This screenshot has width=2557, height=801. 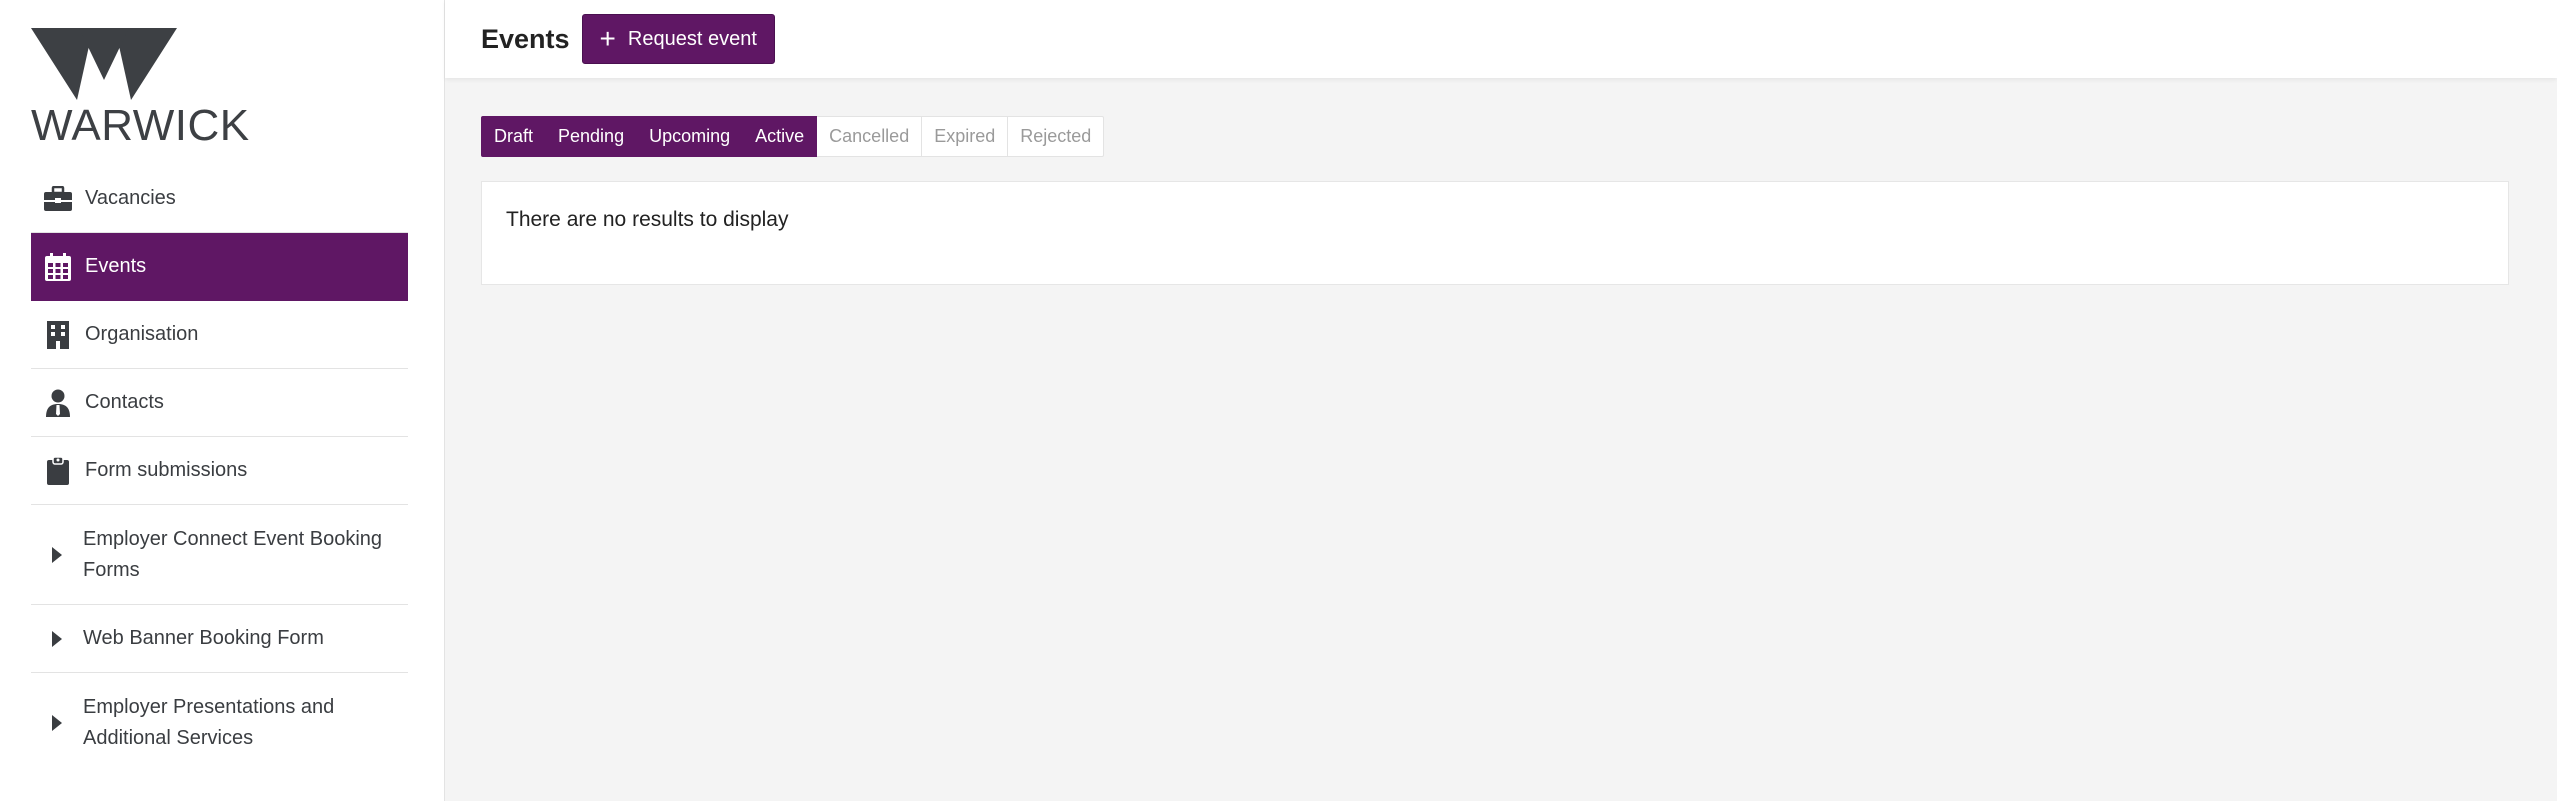 I want to click on sidebar-item-label: Form submissions, so click(x=166, y=470).